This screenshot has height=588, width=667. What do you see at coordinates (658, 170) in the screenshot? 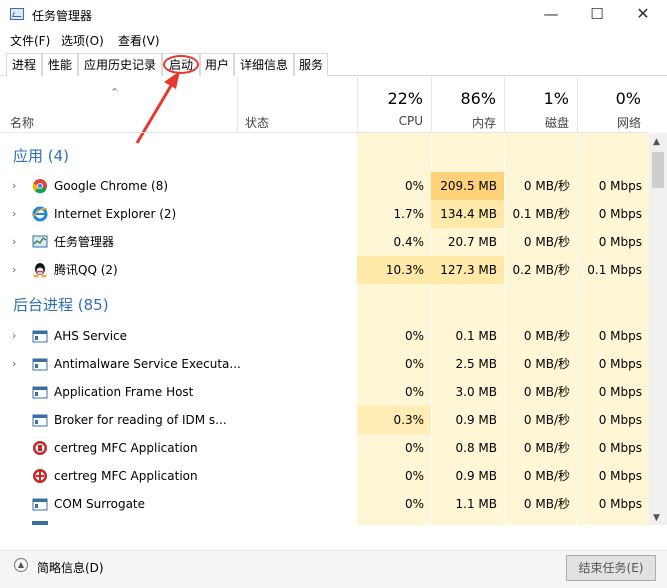
I see `scroll-thumb` at bounding box center [658, 170].